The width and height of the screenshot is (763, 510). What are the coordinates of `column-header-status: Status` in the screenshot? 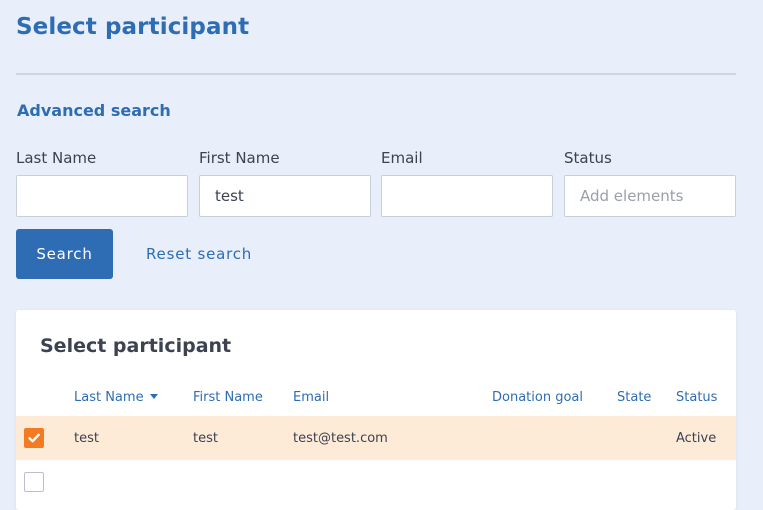 It's located at (696, 397).